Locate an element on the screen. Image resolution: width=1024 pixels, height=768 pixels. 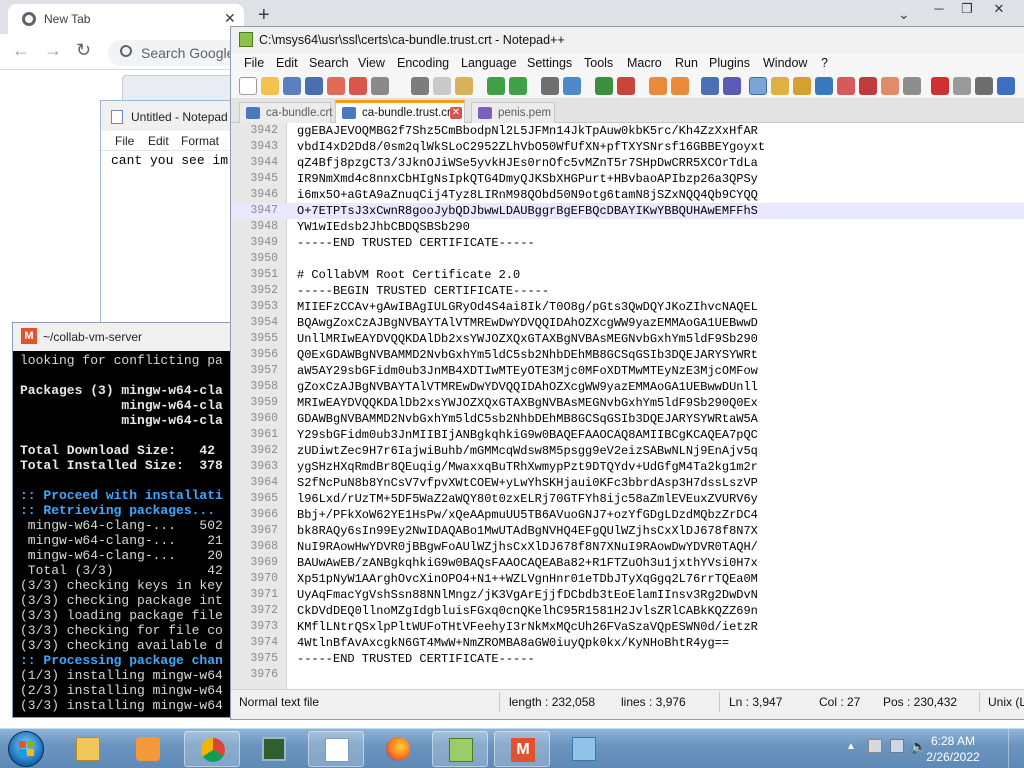
menu-encoding: Encoding is located at coordinates (423, 63).